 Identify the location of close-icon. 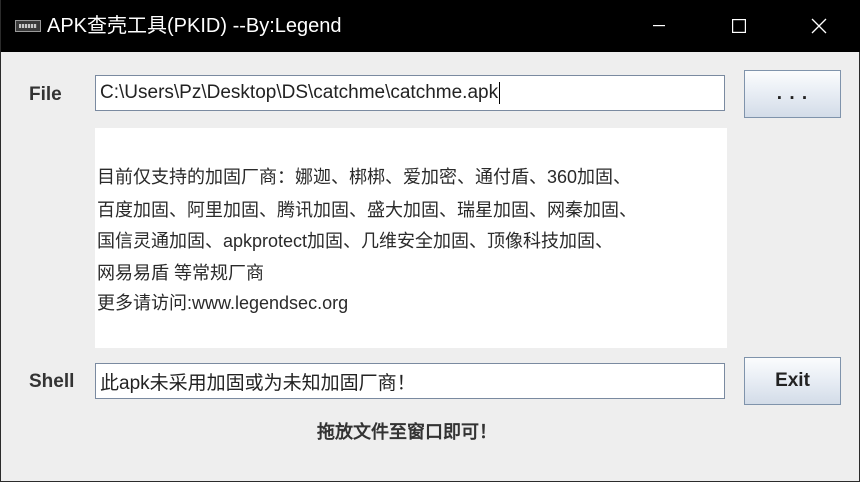
(819, 26).